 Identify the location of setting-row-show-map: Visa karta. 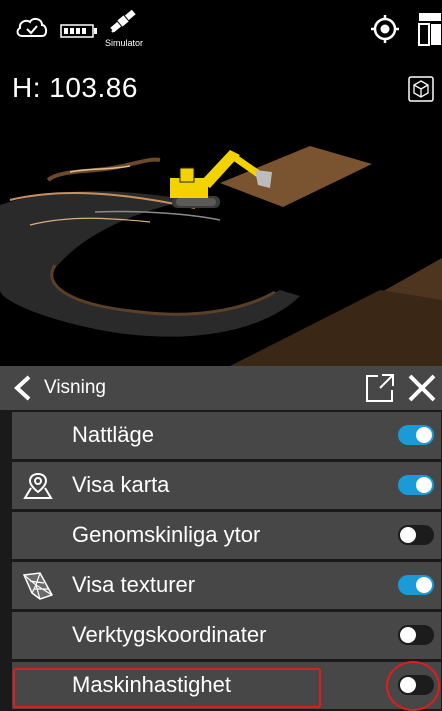
(226, 485).